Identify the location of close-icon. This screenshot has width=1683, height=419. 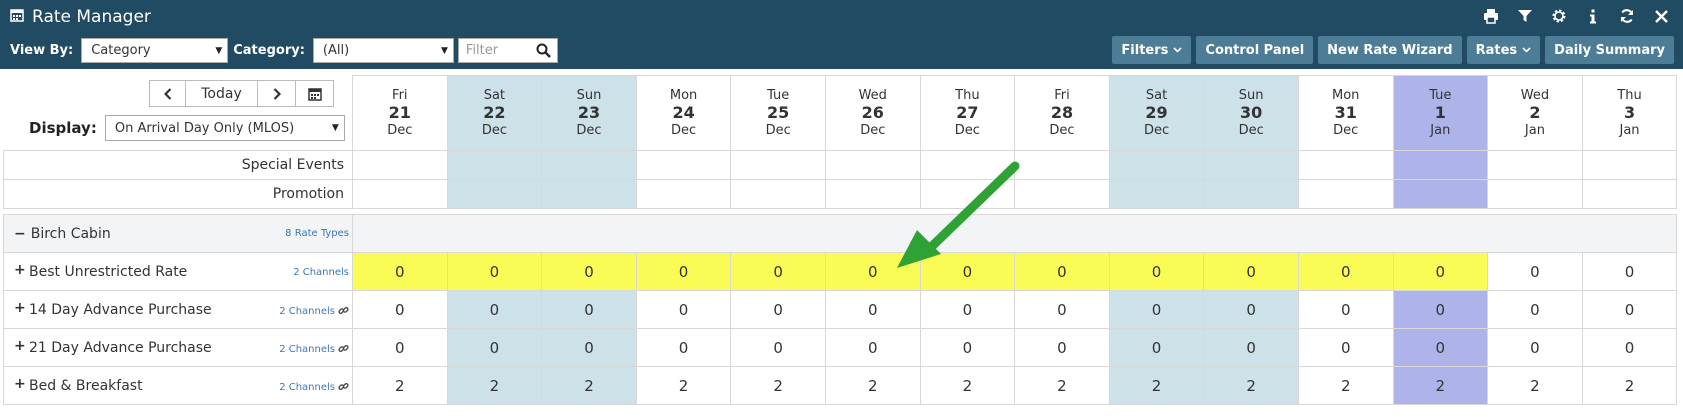
(1661, 16).